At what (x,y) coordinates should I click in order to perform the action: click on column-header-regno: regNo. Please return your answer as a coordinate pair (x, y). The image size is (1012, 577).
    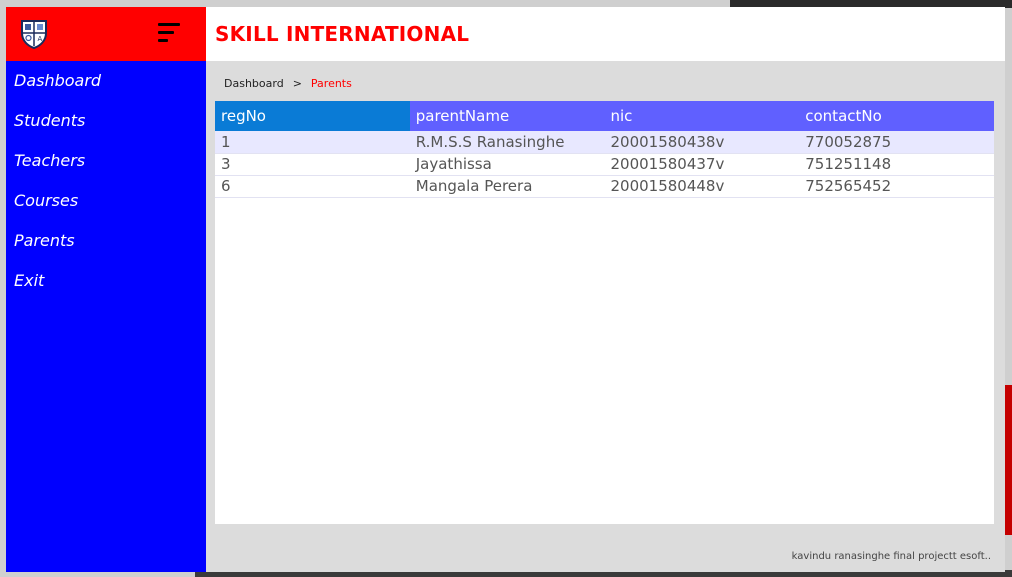
    Looking at the image, I should click on (312, 116).